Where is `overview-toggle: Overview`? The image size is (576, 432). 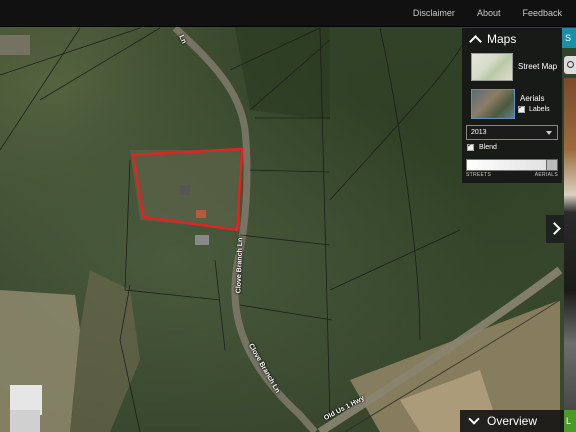 overview-toggle: Overview is located at coordinates (512, 421).